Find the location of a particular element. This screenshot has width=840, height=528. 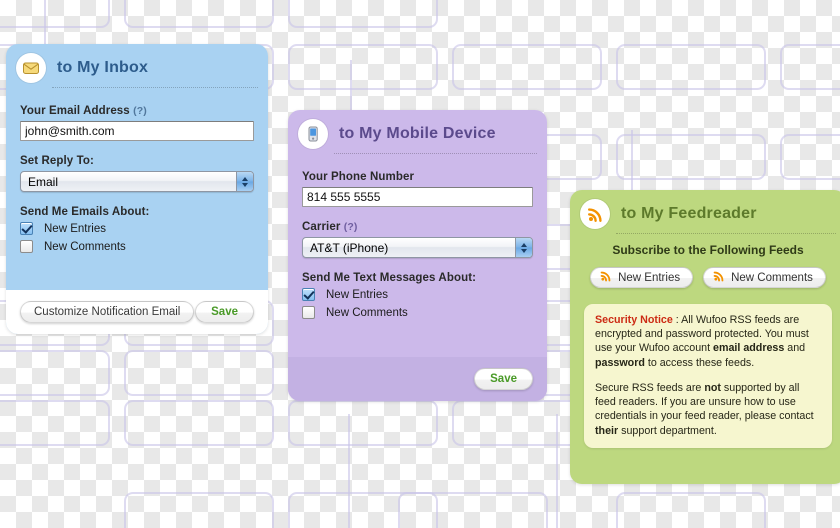

security-notice-p2d: their is located at coordinates (607, 430).